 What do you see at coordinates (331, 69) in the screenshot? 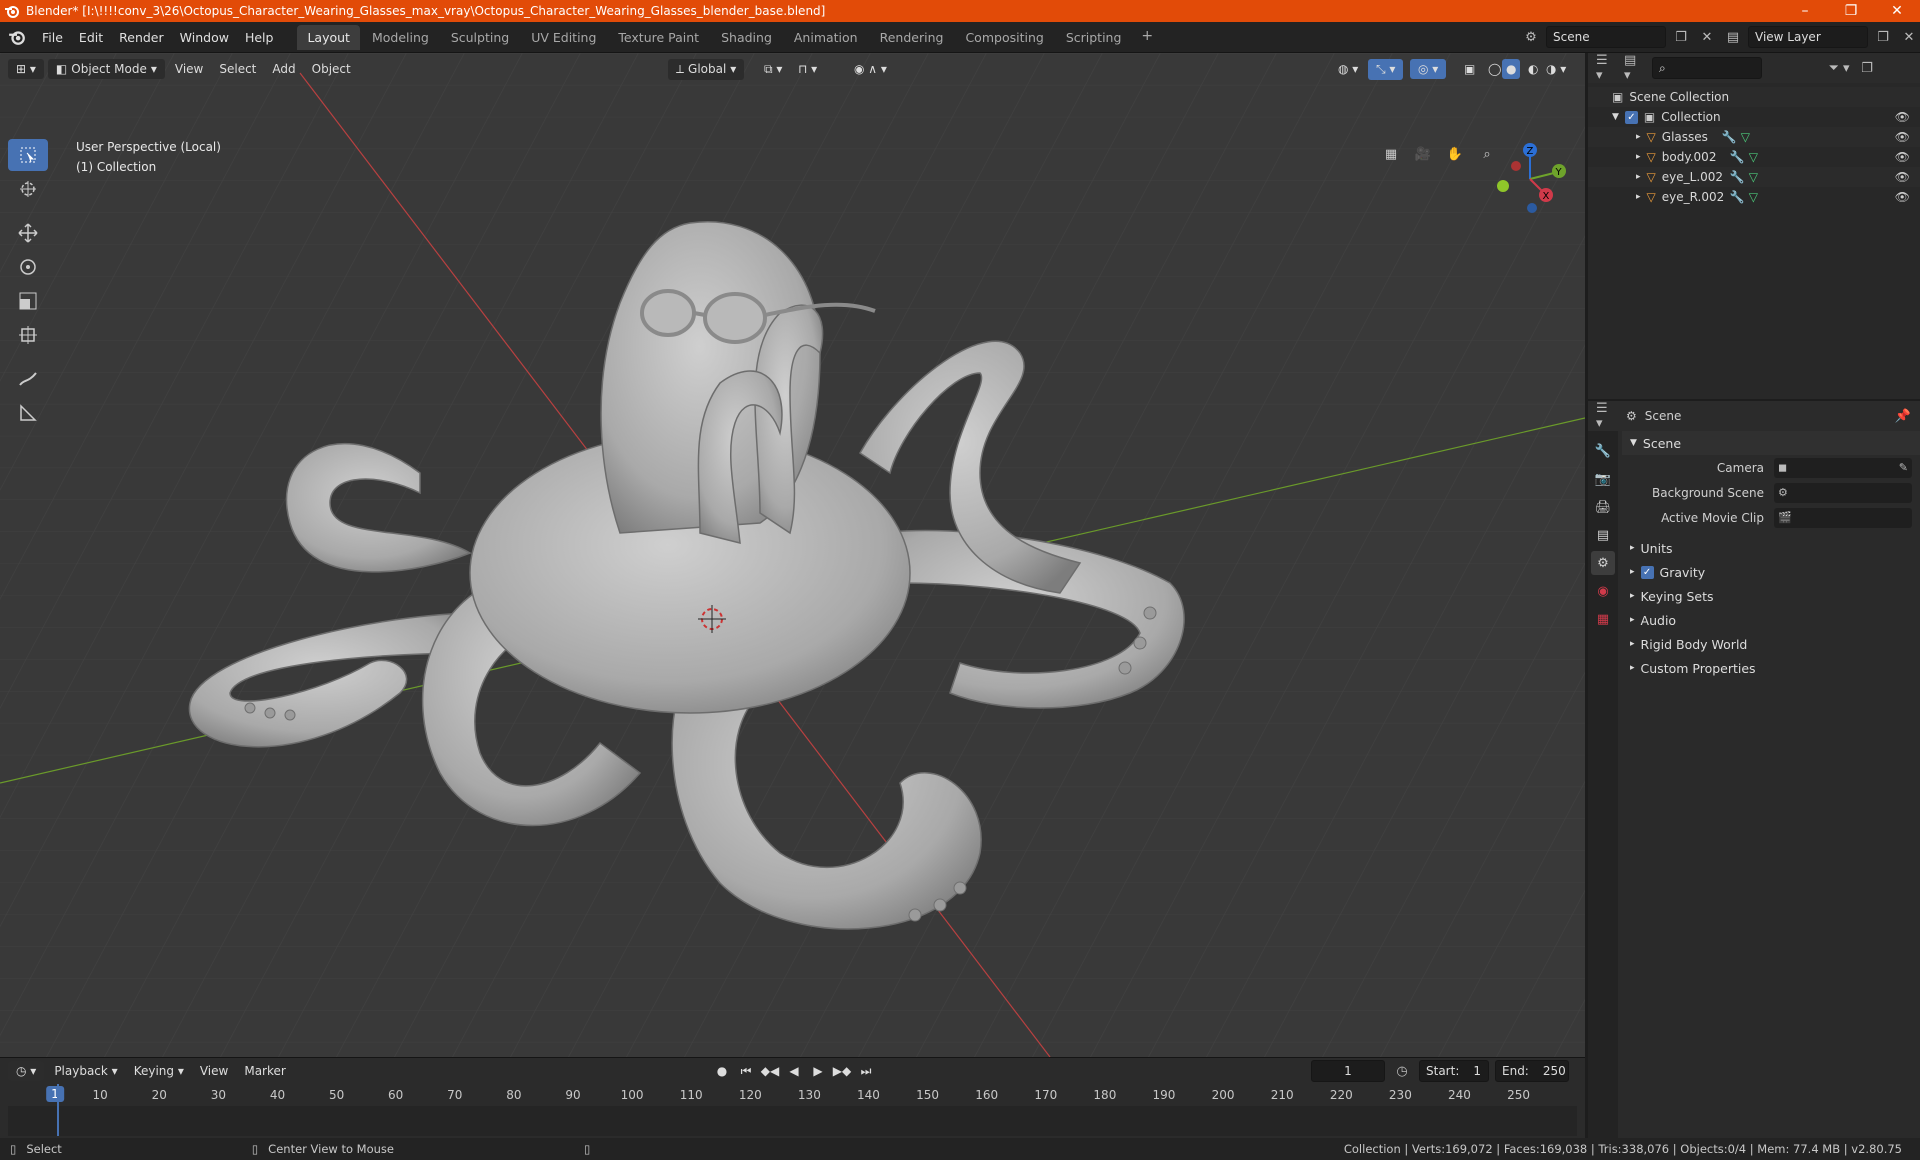
I see `menu-object: Object` at bounding box center [331, 69].